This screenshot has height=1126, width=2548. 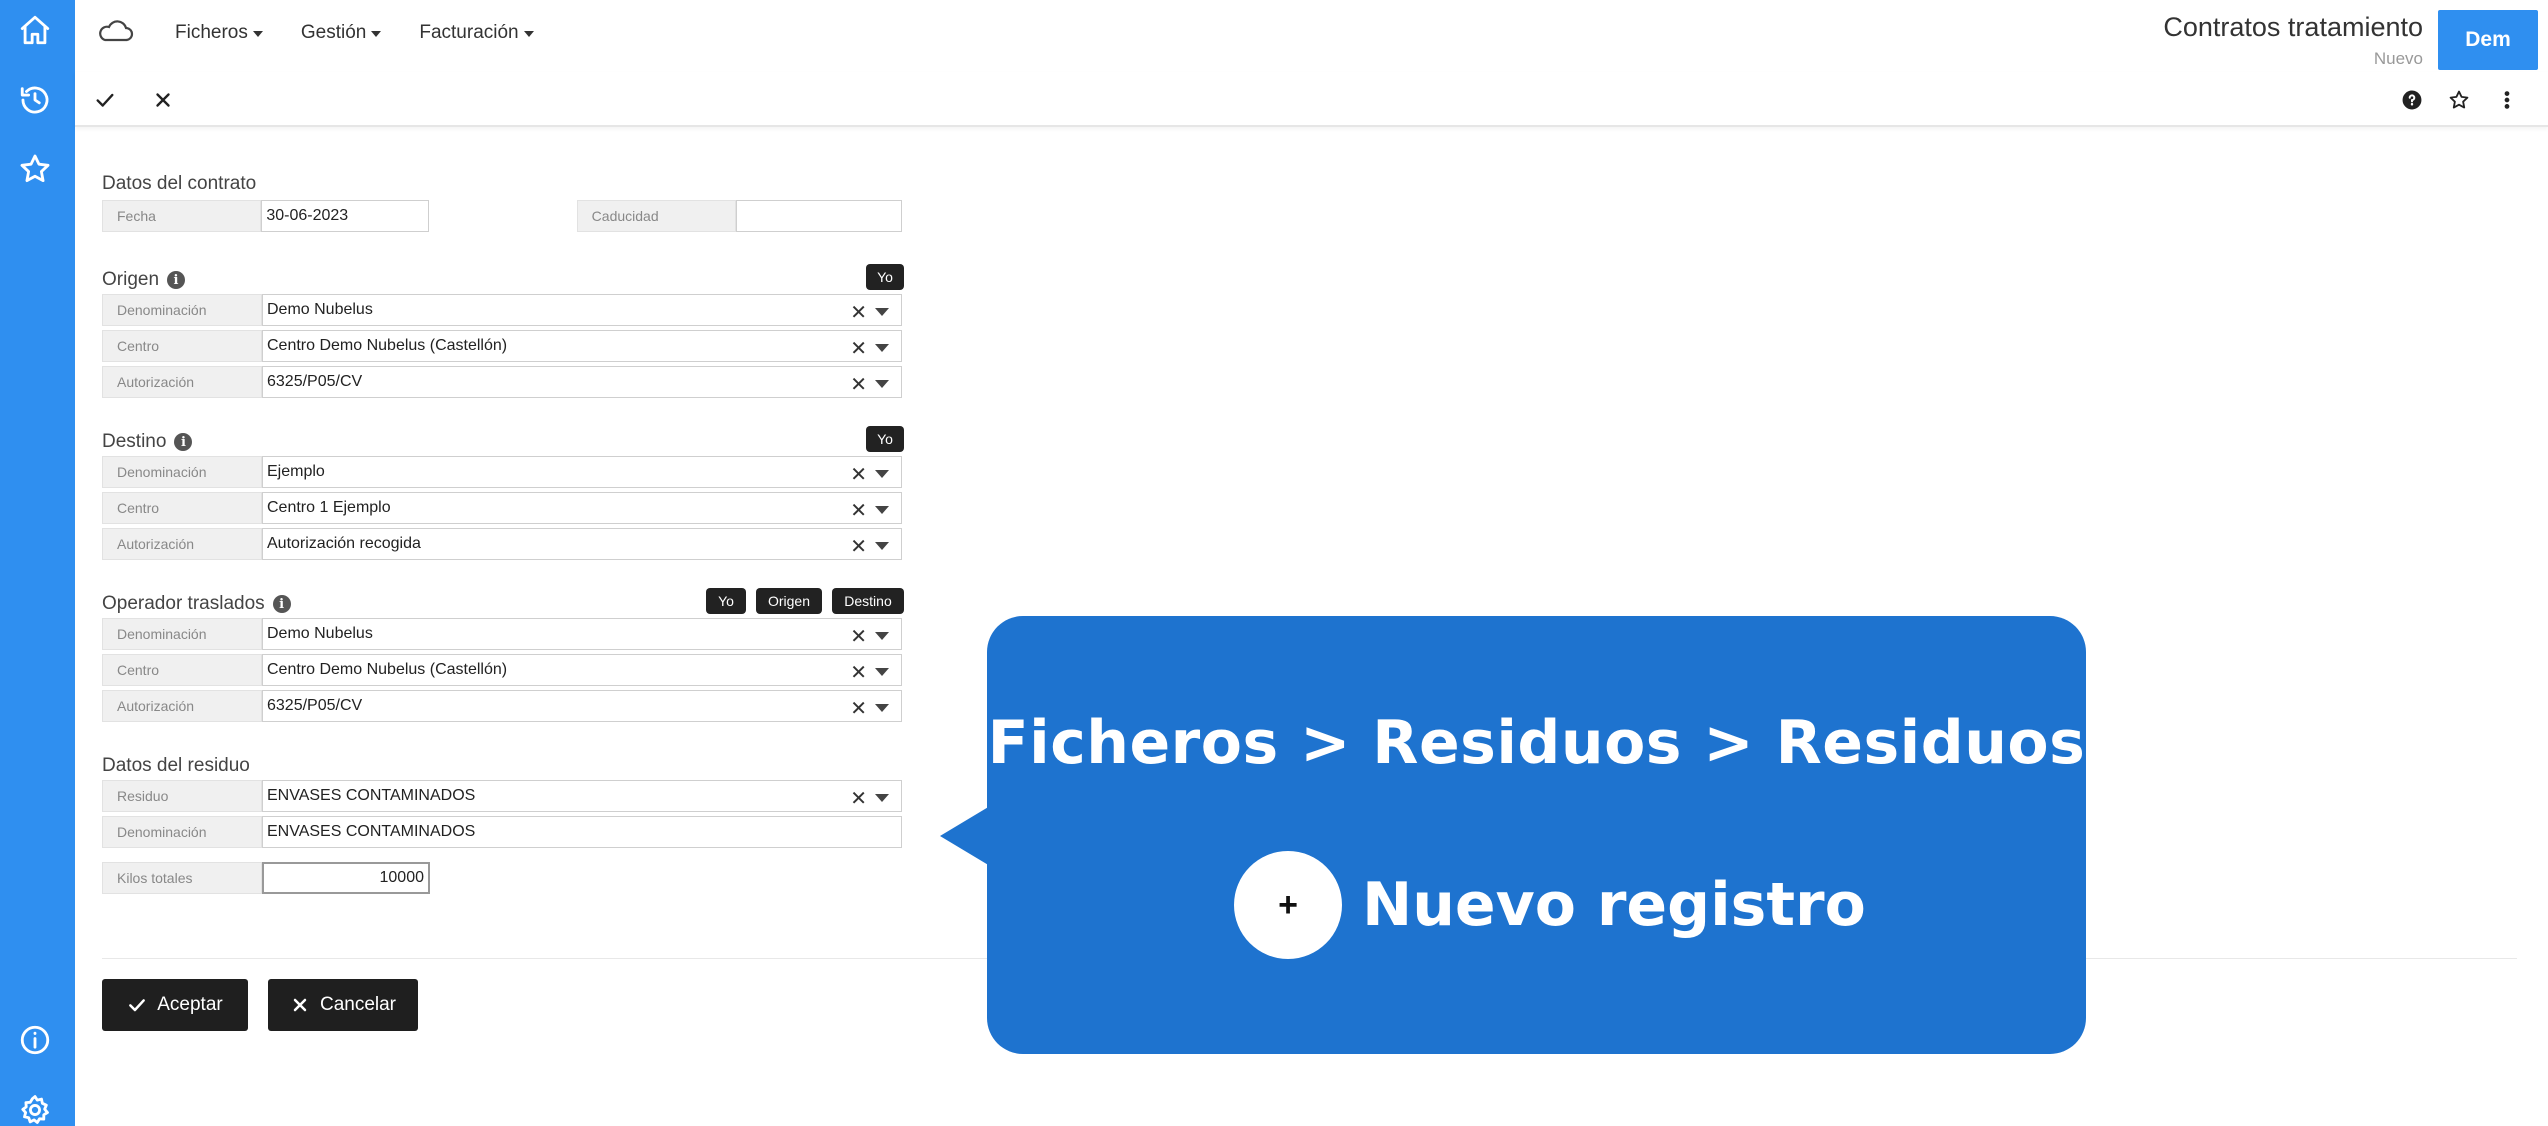 What do you see at coordinates (182, 216) in the screenshot?
I see `date-label: Fecha` at bounding box center [182, 216].